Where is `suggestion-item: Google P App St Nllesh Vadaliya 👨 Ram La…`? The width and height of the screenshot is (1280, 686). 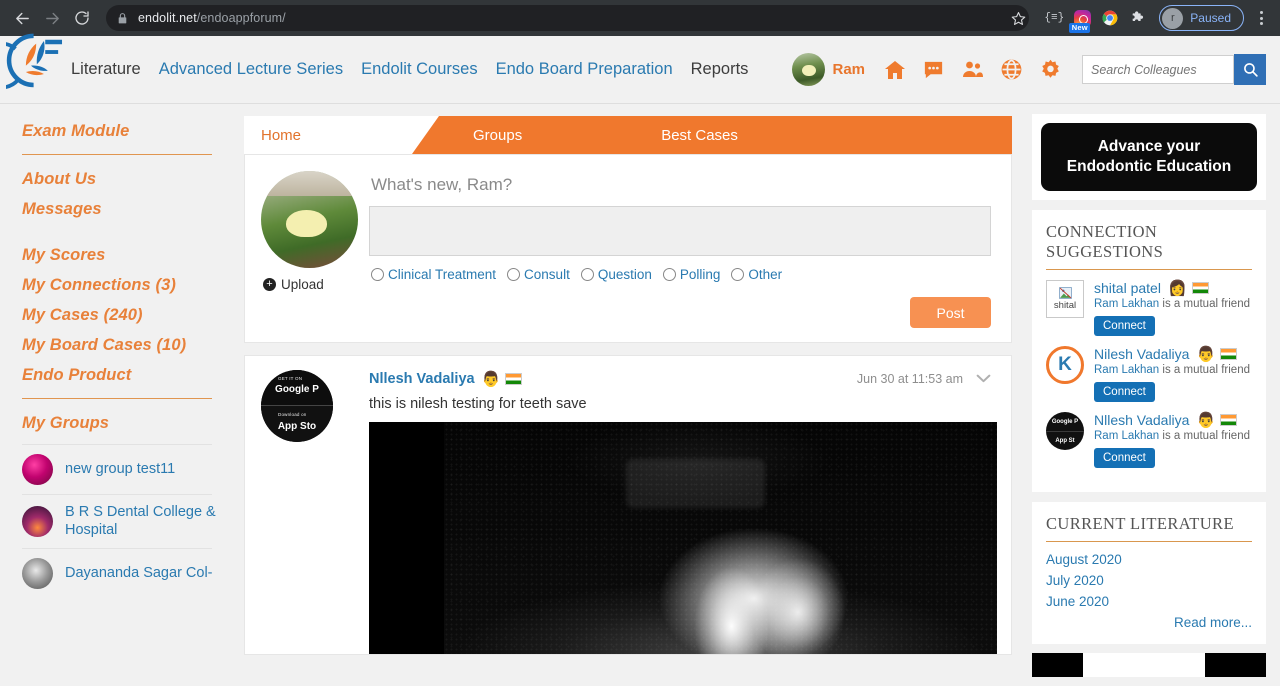 suggestion-item: Google P App St Nllesh Vadaliya 👨 Ram La… is located at coordinates (1149, 440).